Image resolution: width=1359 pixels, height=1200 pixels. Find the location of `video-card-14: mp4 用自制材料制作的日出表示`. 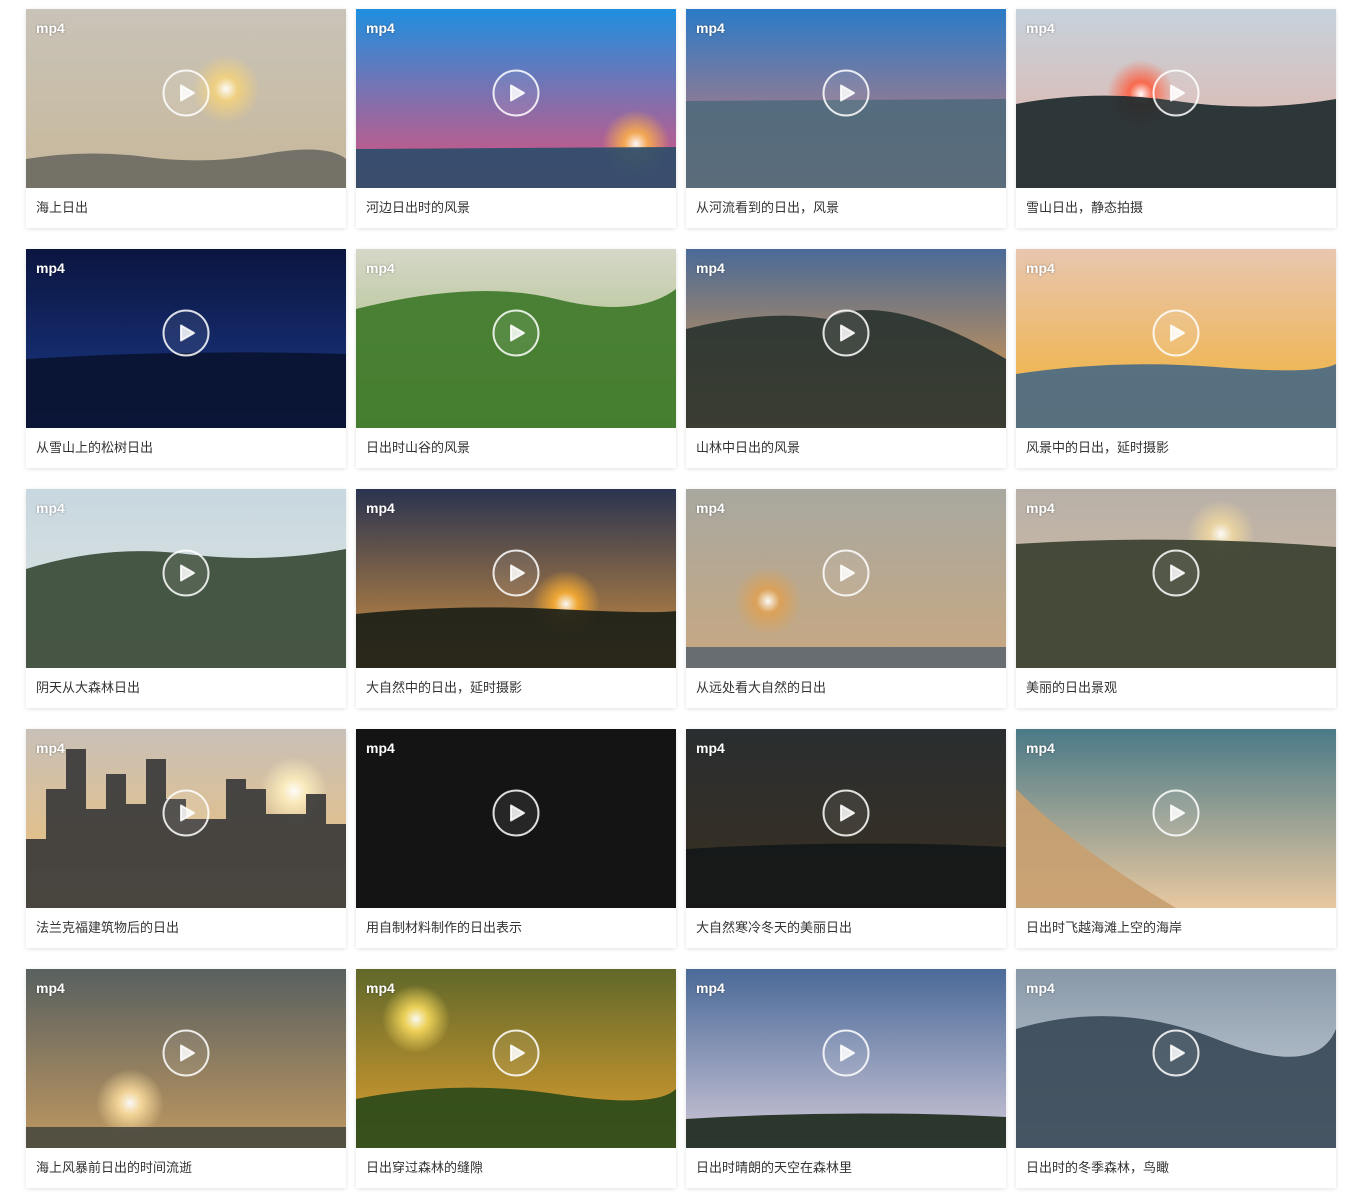

video-card-14: mp4 用自制材料制作的日出表示 is located at coordinates (516, 838).